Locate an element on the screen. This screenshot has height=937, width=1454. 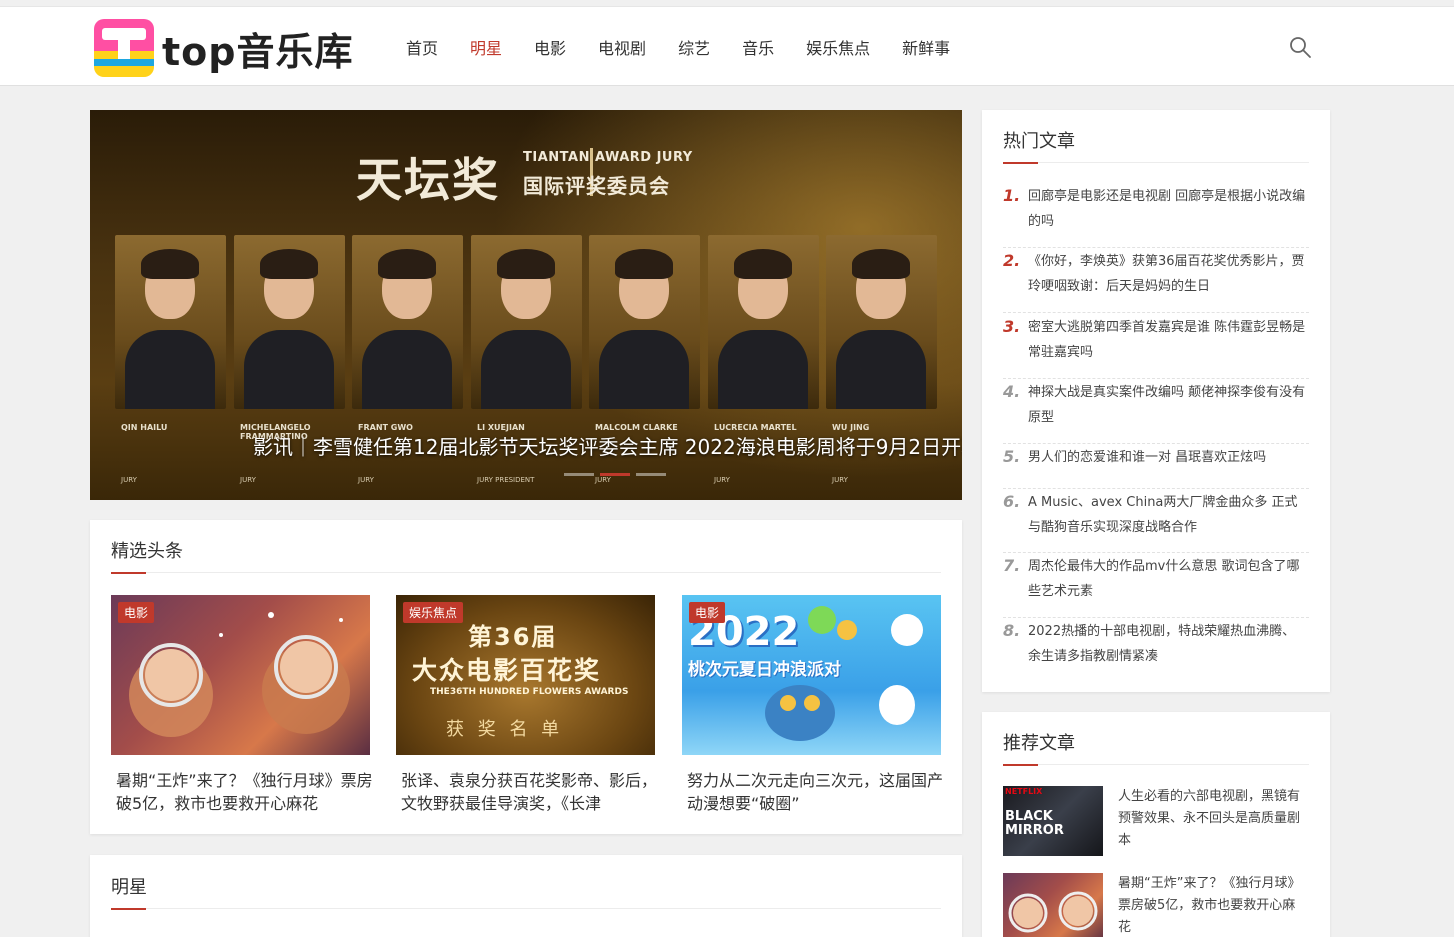
nav-item-stars: 明星 is located at coordinates (486, 47).